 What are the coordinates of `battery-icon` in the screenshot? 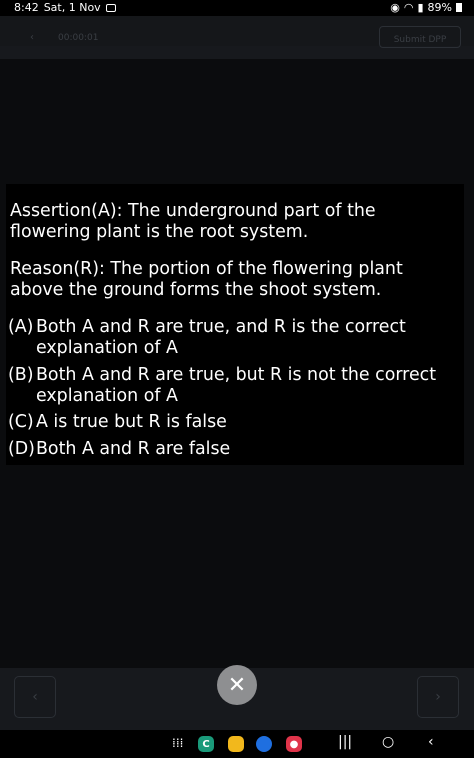 It's located at (459, 7).